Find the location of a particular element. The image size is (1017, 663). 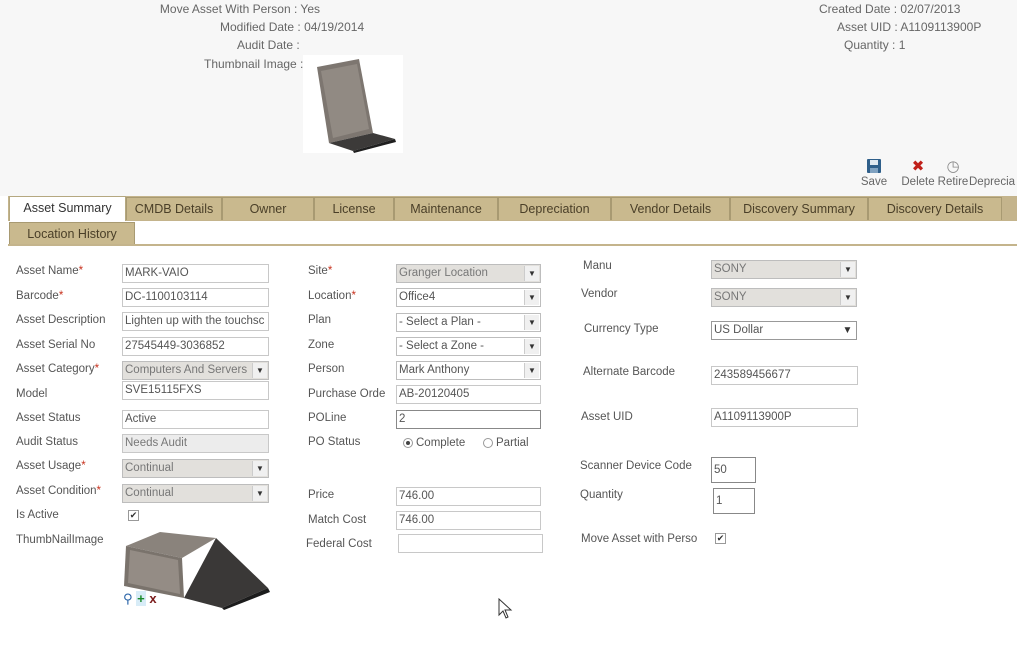

header-label: Thumbnail Image : is located at coordinates (254, 64).